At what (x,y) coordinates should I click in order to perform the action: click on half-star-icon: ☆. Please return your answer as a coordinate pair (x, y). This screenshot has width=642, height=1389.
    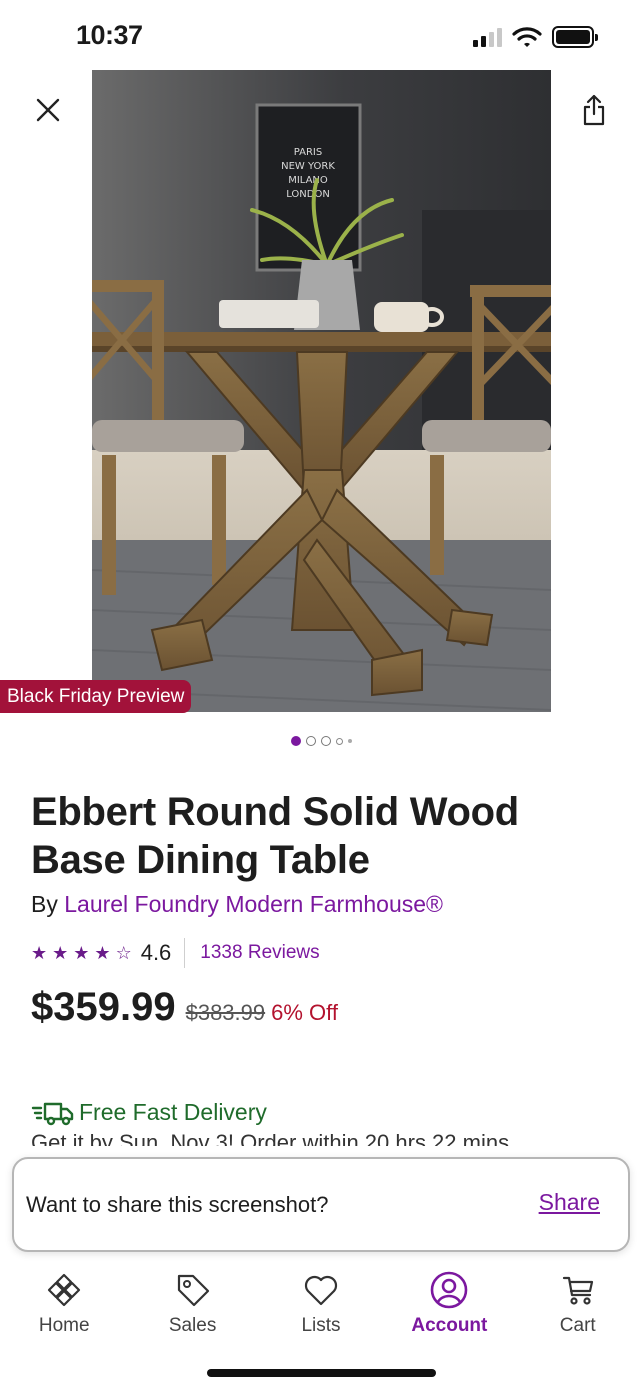
    Looking at the image, I should click on (123, 952).